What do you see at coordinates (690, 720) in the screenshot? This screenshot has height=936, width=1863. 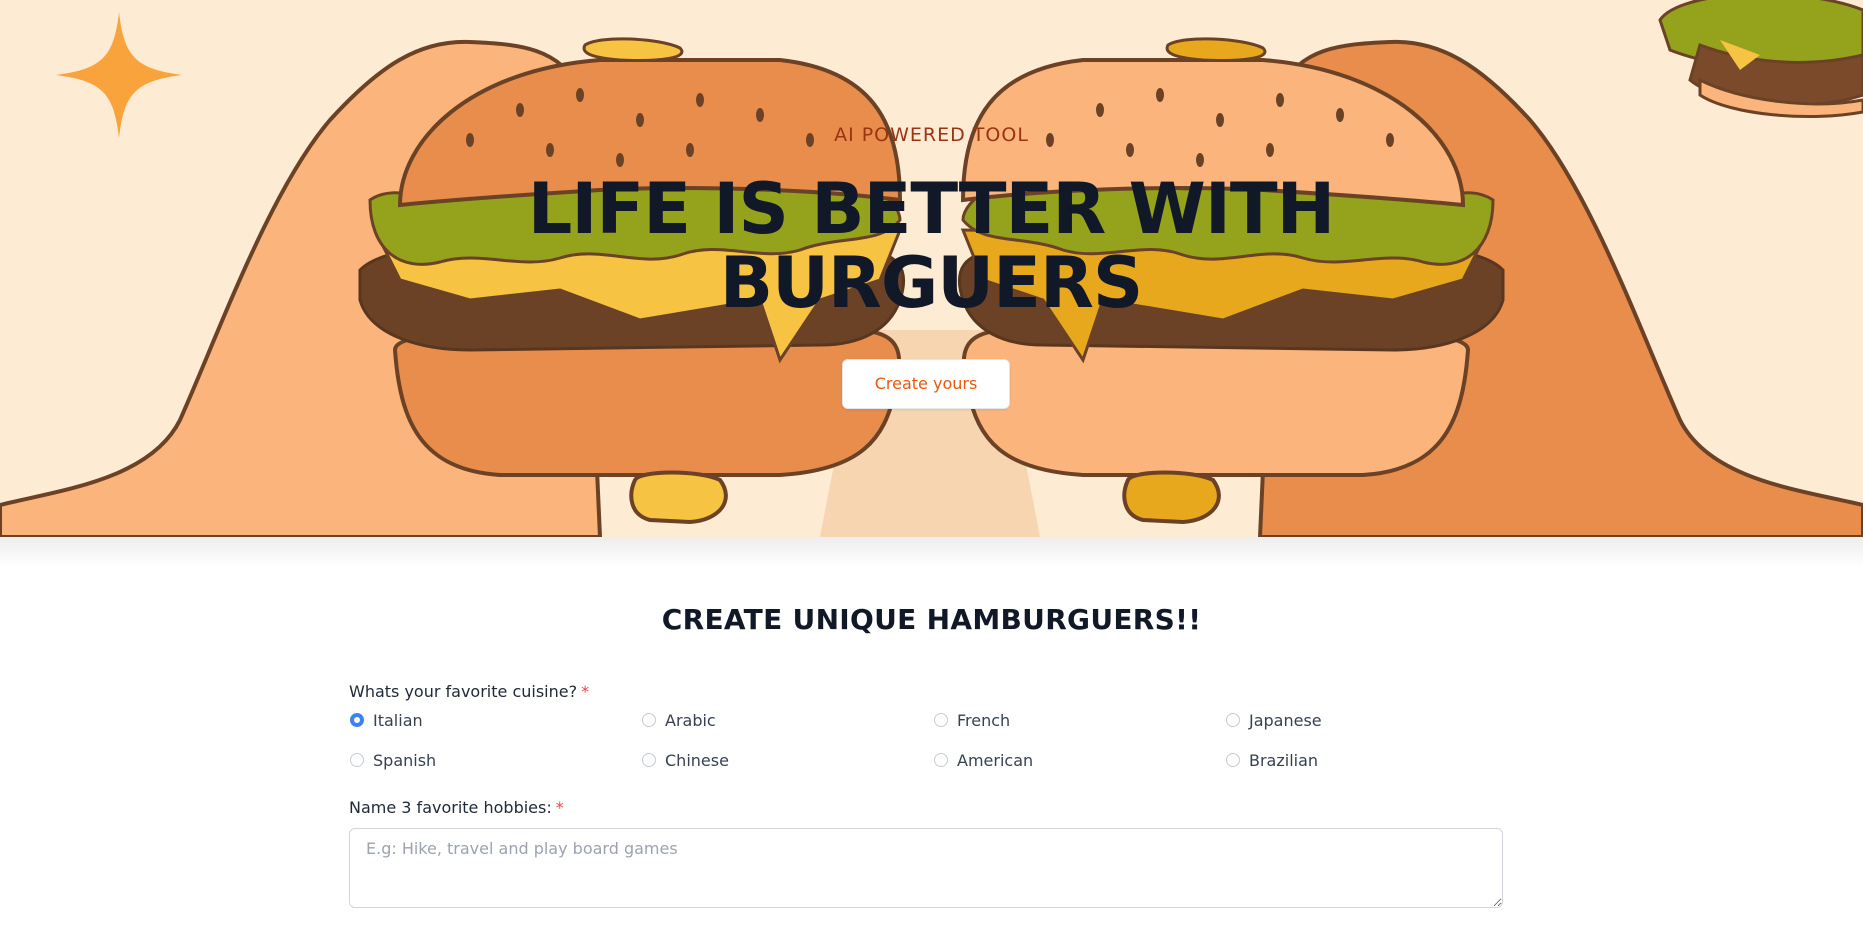 I see `radio-label: Arabic` at bounding box center [690, 720].